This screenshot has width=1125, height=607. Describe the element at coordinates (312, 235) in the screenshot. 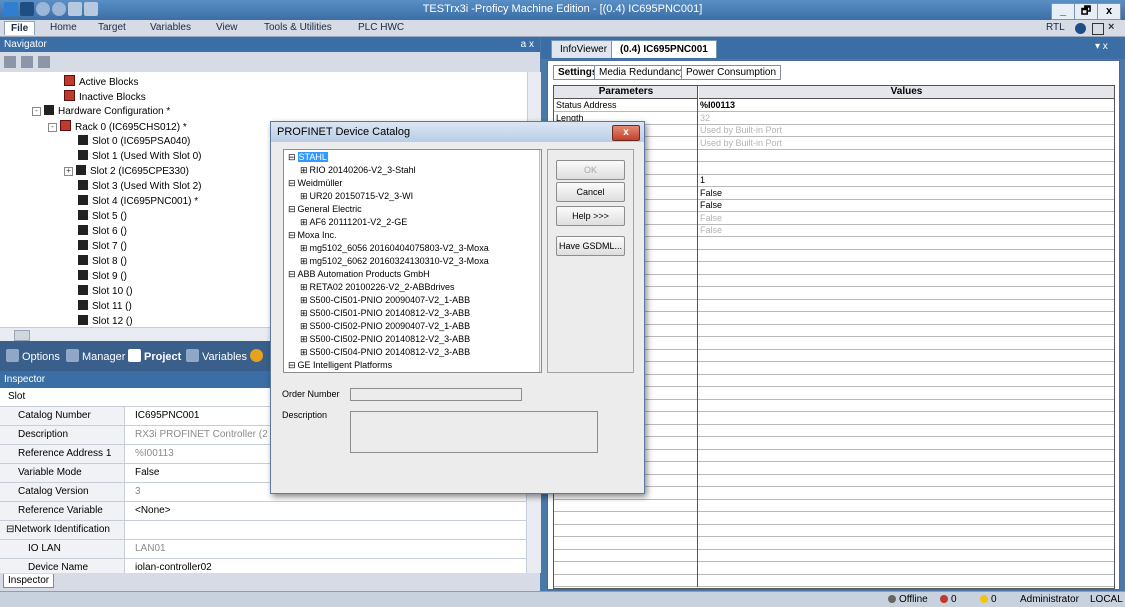

I see `catalog-item: ⊟ Moxa Inc.` at that location.